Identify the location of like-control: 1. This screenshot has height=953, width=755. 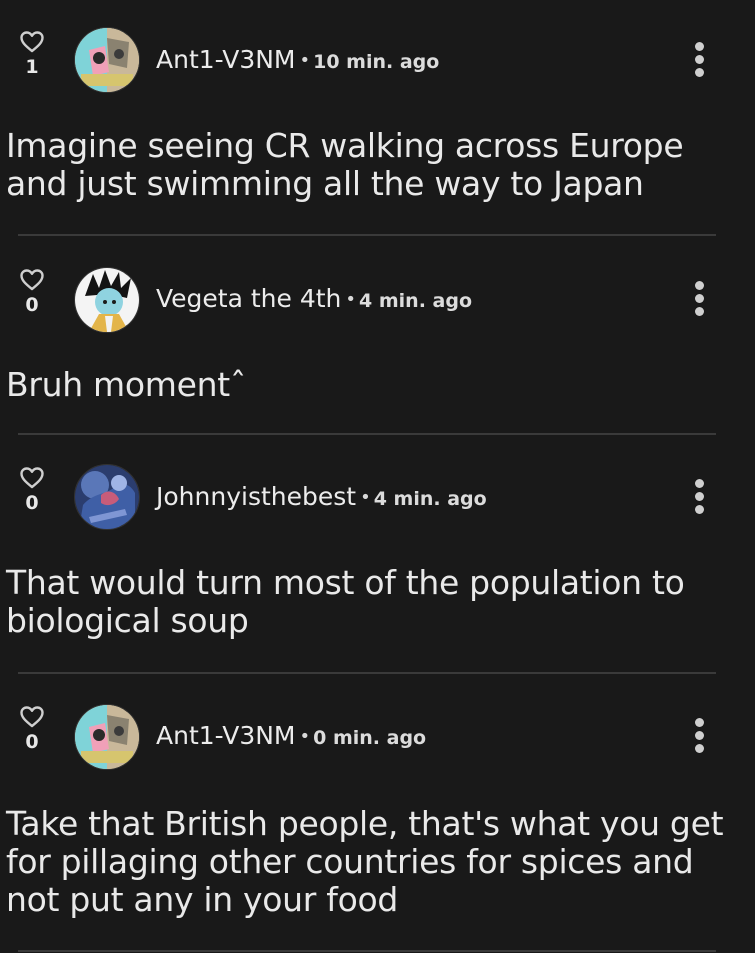
(32, 54).